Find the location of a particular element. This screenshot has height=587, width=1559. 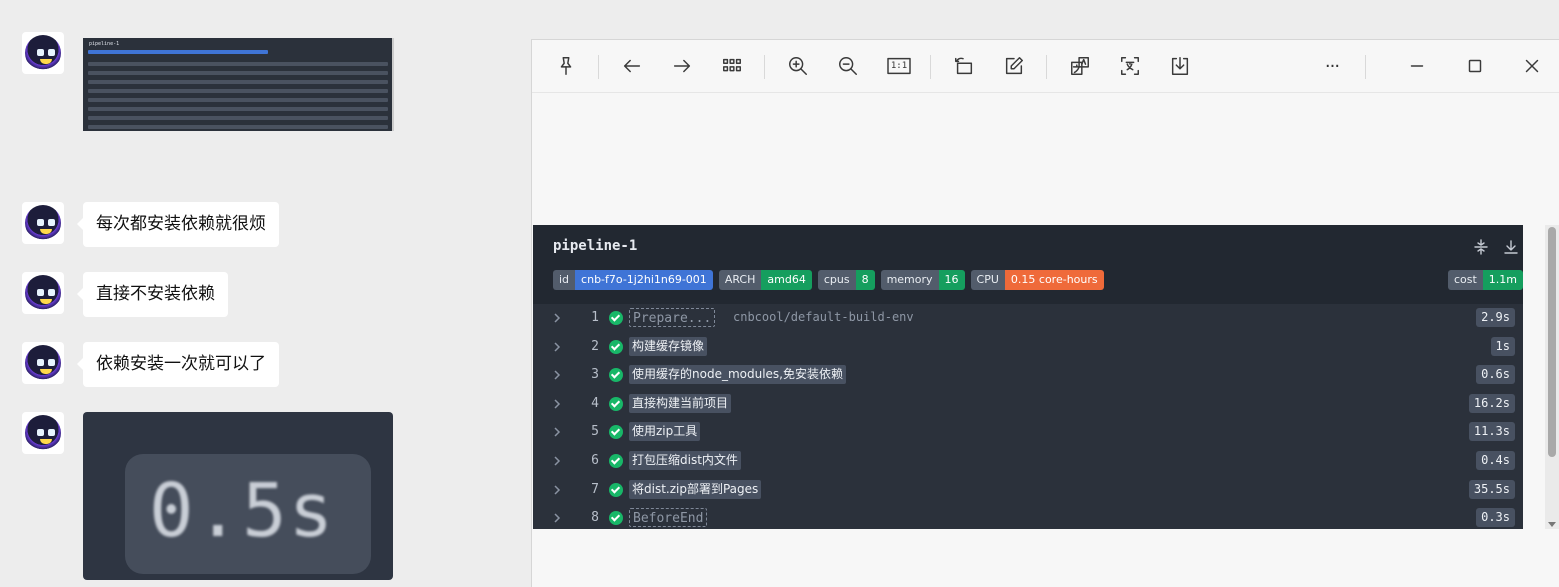

badge-arch: ARCH amd64 is located at coordinates (765, 280).